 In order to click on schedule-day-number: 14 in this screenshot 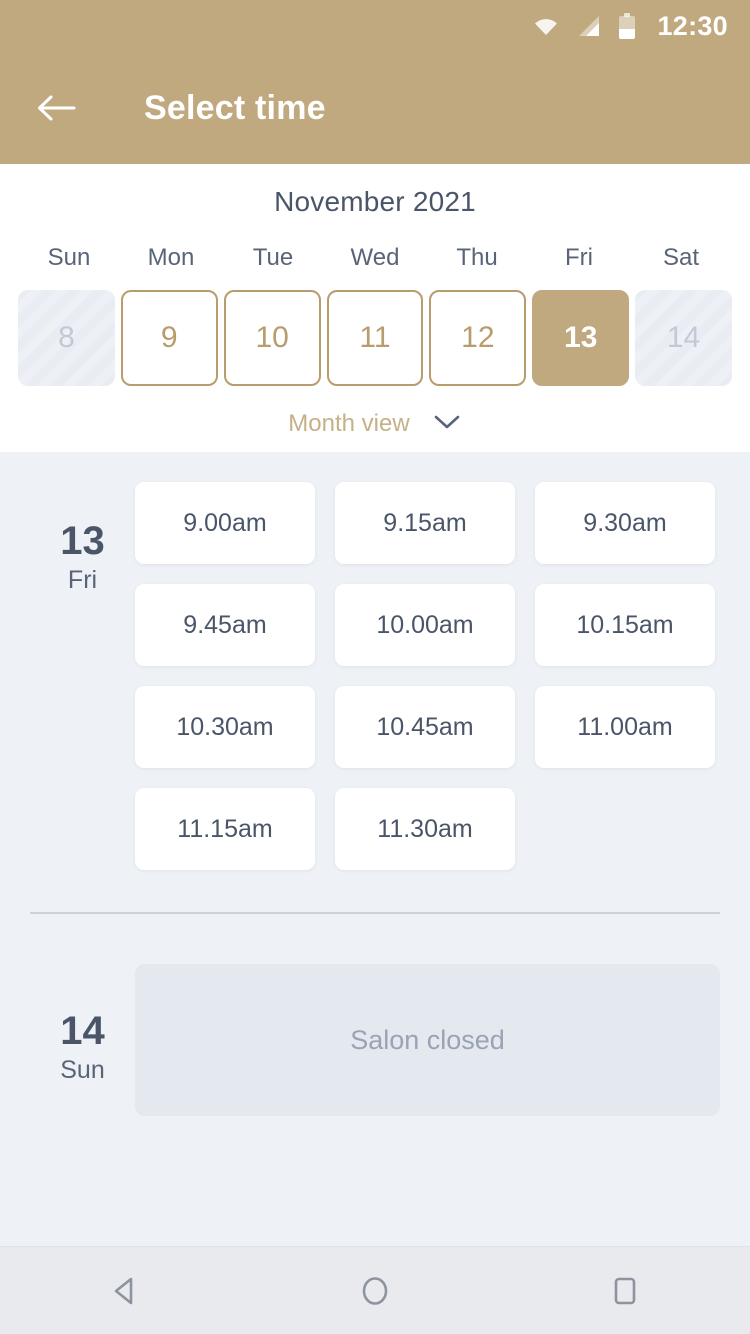, I will do `click(82, 1031)`.